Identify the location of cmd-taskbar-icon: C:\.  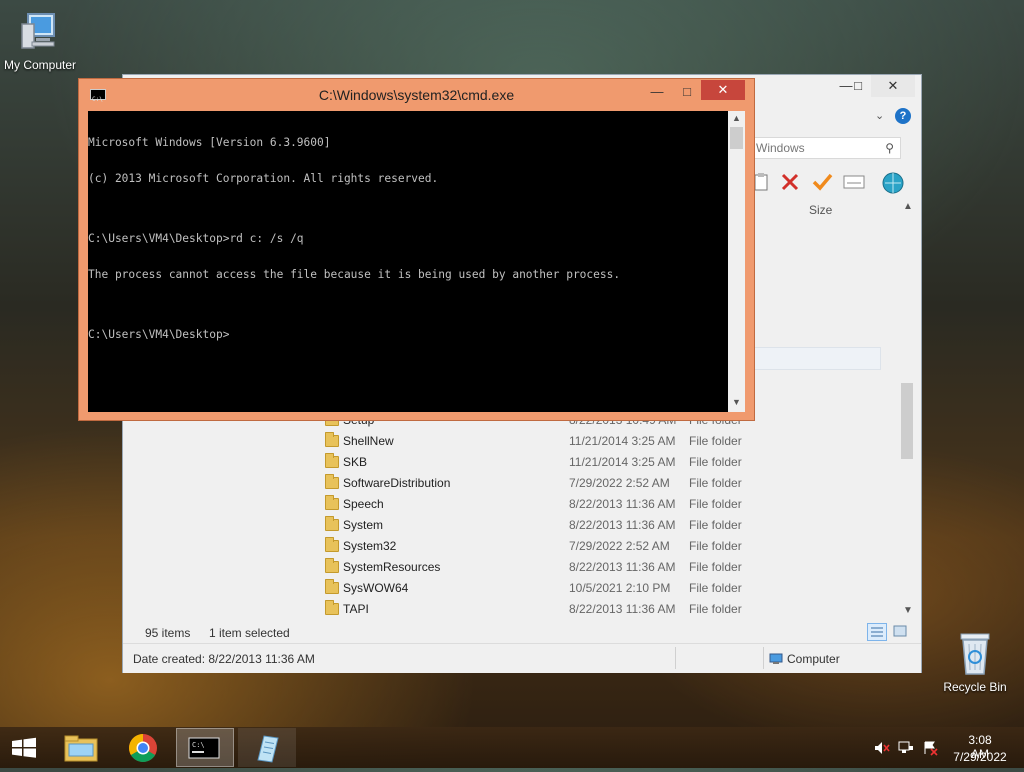
(204, 748).